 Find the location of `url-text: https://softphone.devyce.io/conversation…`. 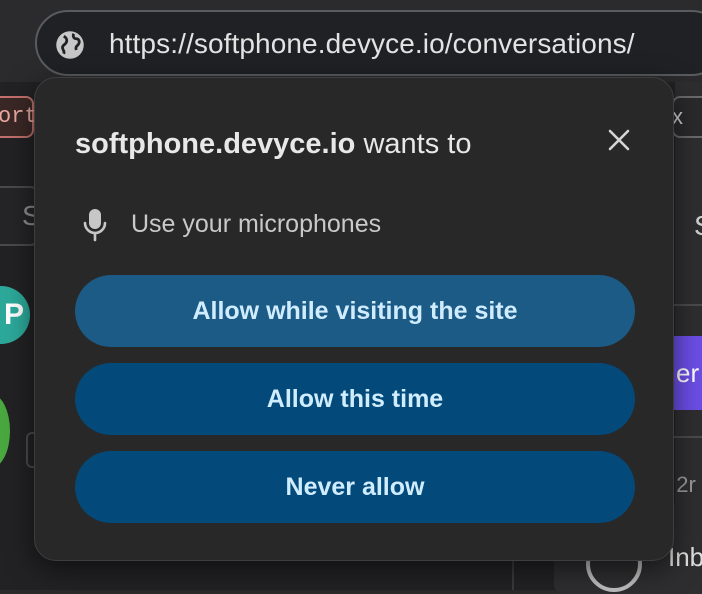

url-text: https://softphone.devyce.io/conversation… is located at coordinates (372, 43).